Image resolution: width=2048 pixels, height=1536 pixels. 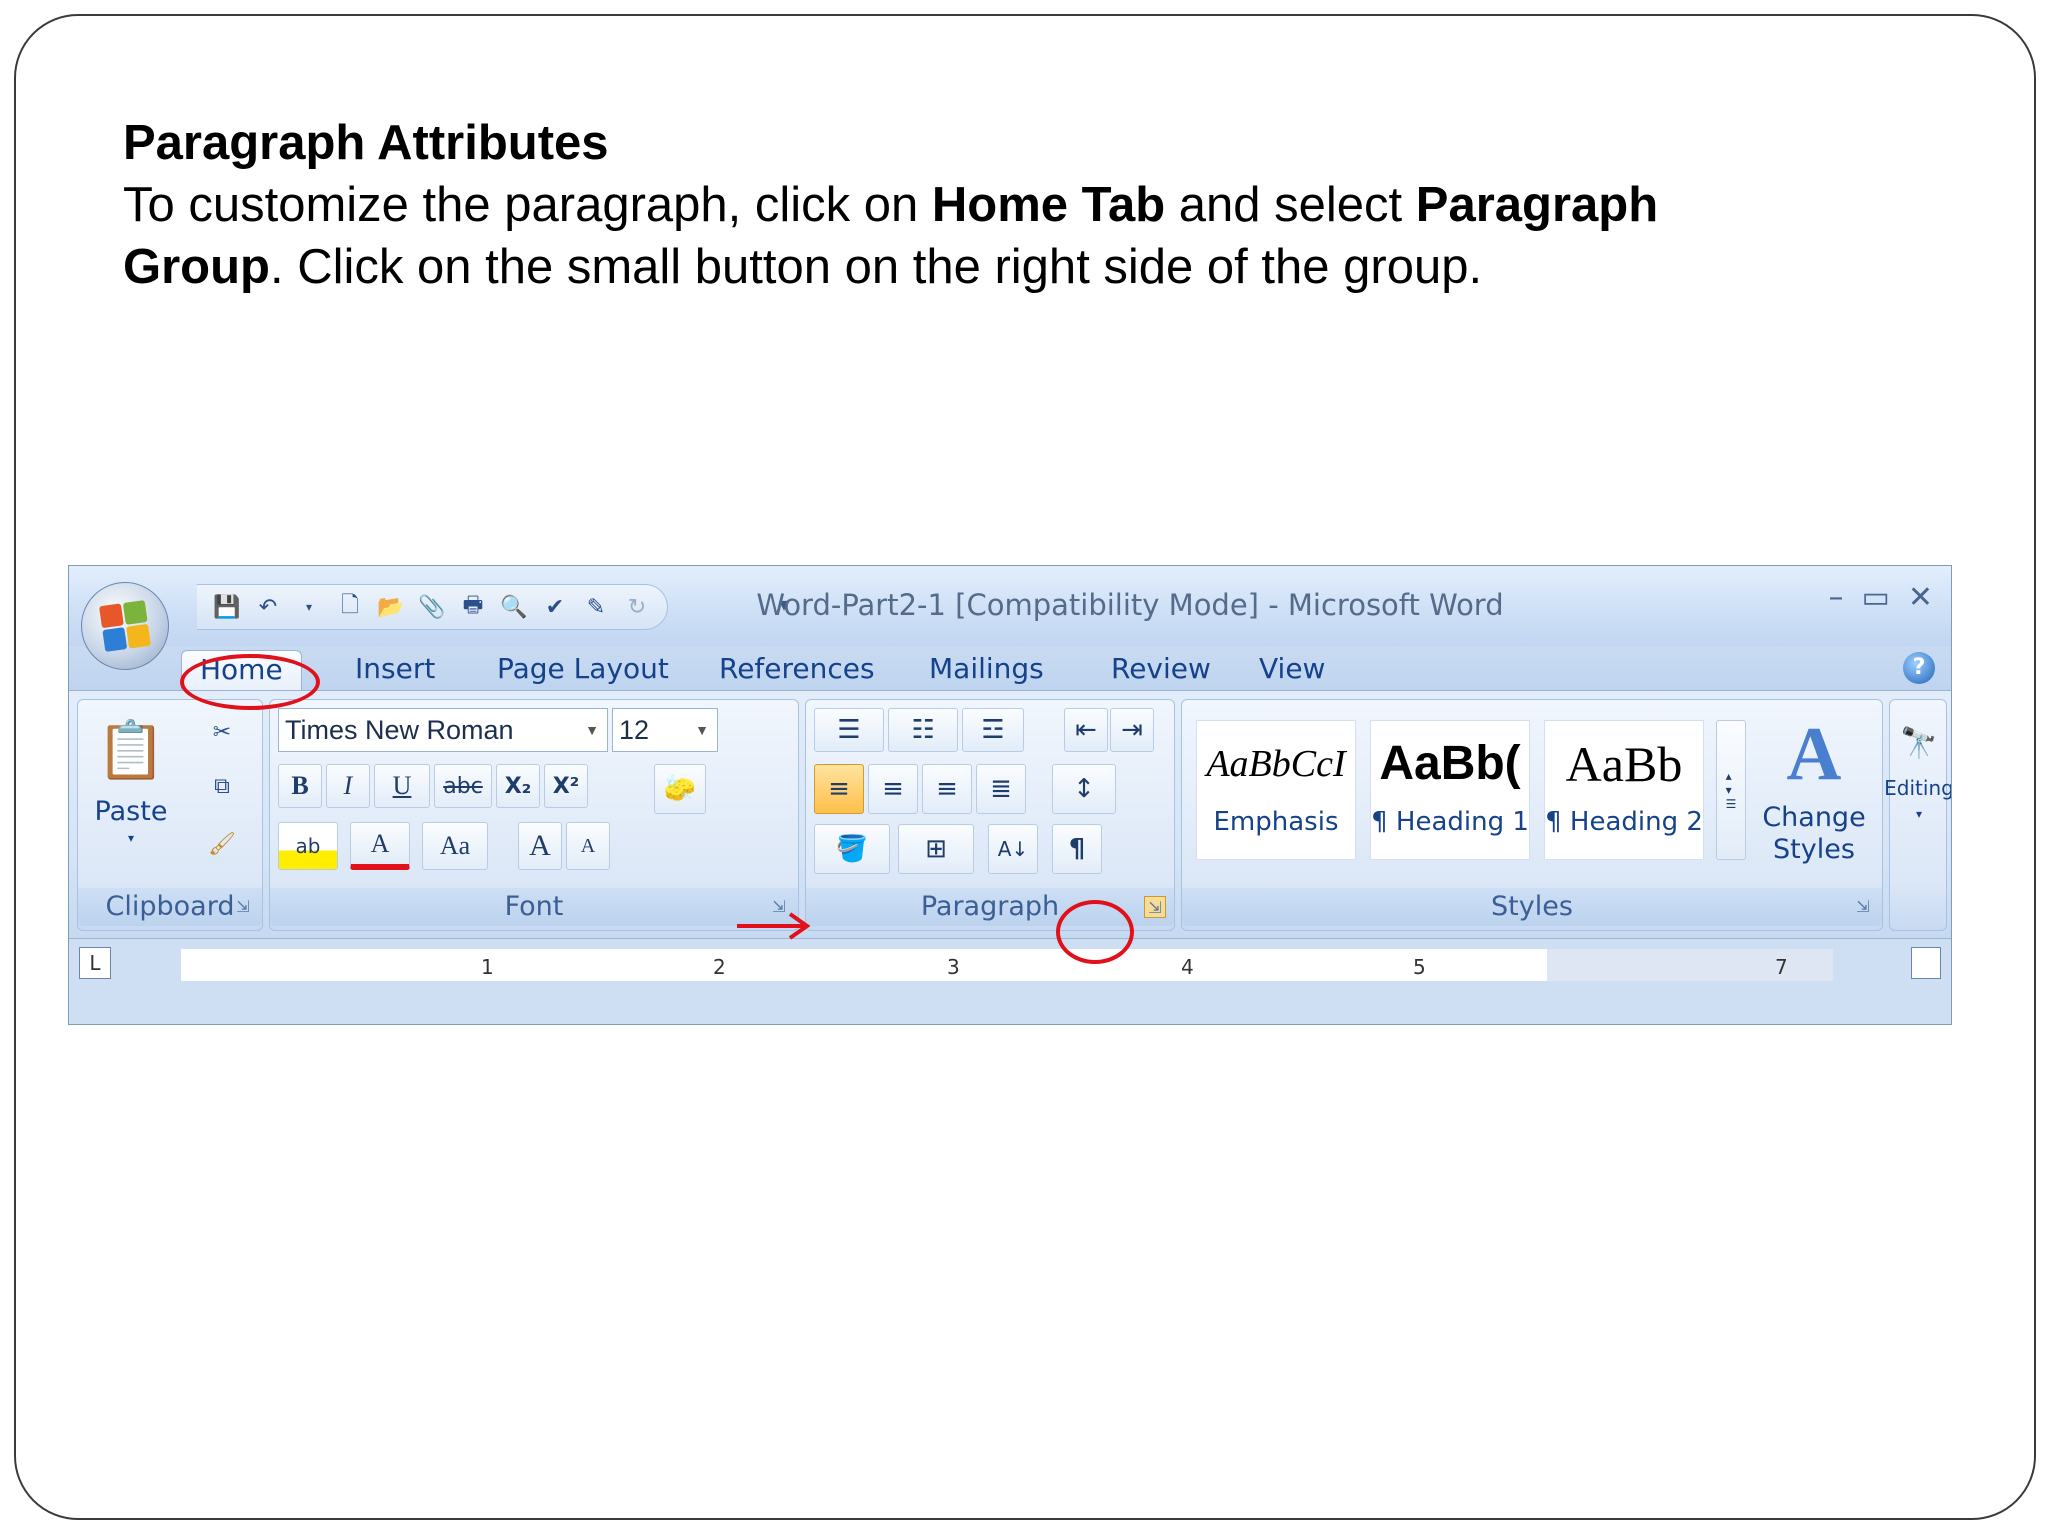 I want to click on paragraph-group: ☰ ☷ ☲ ⇤ ⇥ ≡ ≡ ≡ ≣ ↕ 🪣 ⊞ A↓ ¶ Paragraph ⇲, so click(x=990, y=815).